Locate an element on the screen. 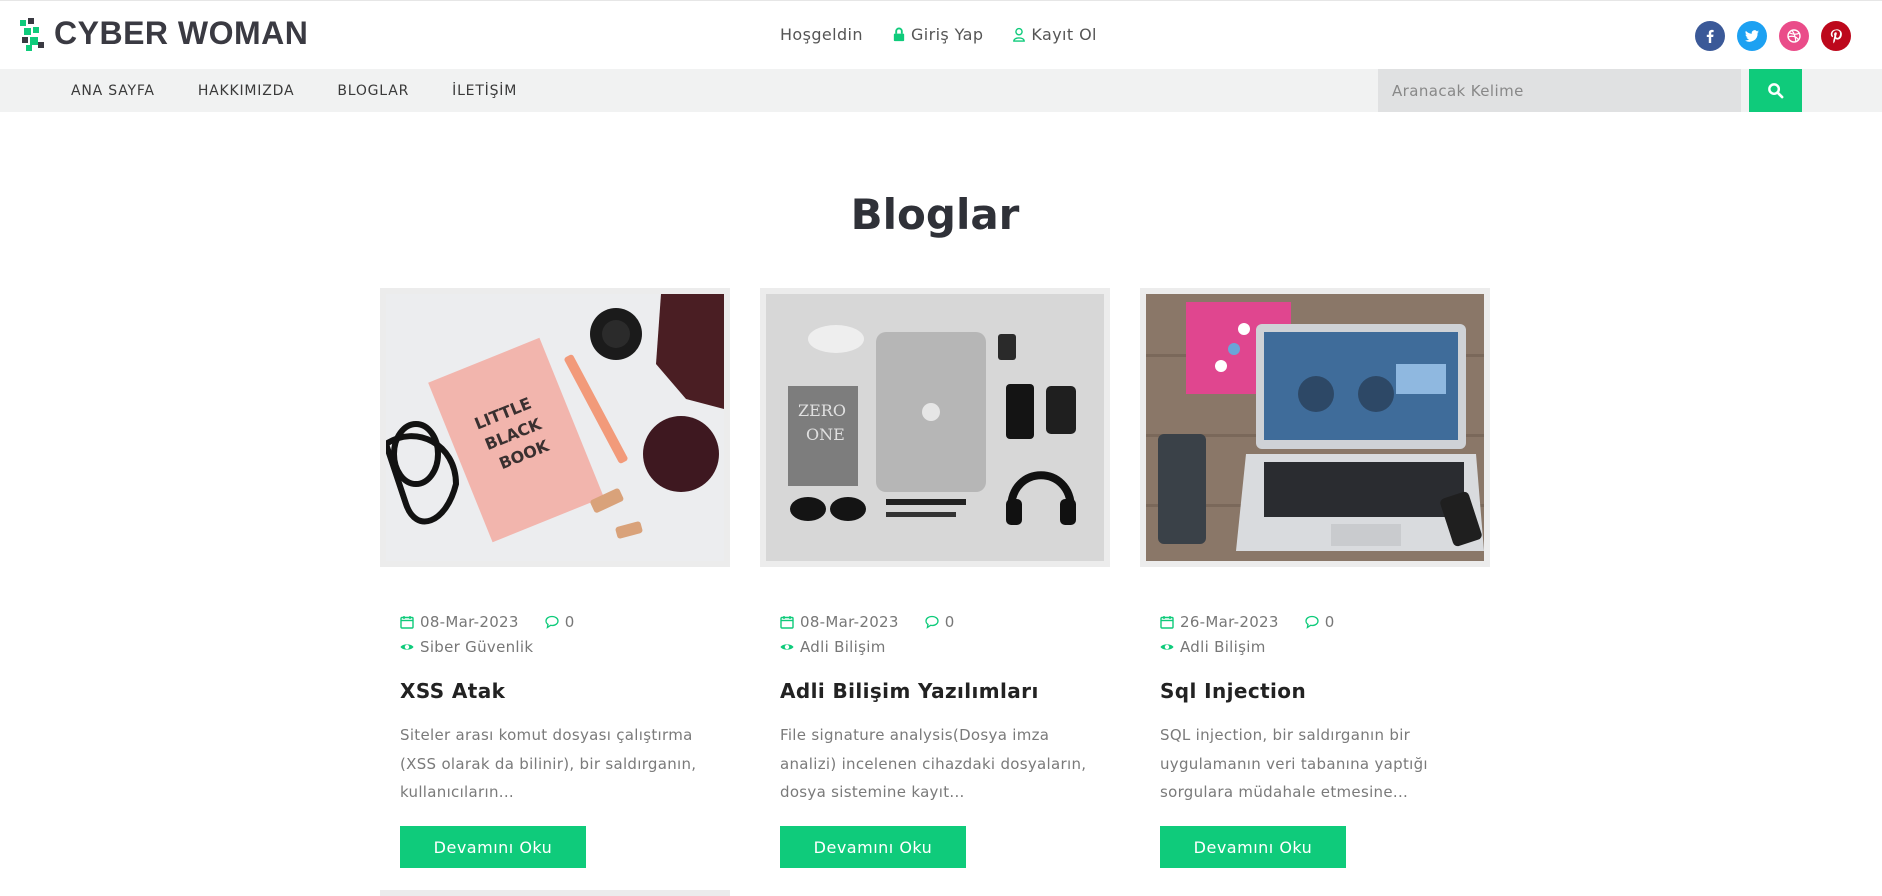 The height and width of the screenshot is (896, 1882). post-date-text: 26-Mar-2023 is located at coordinates (1229, 622).